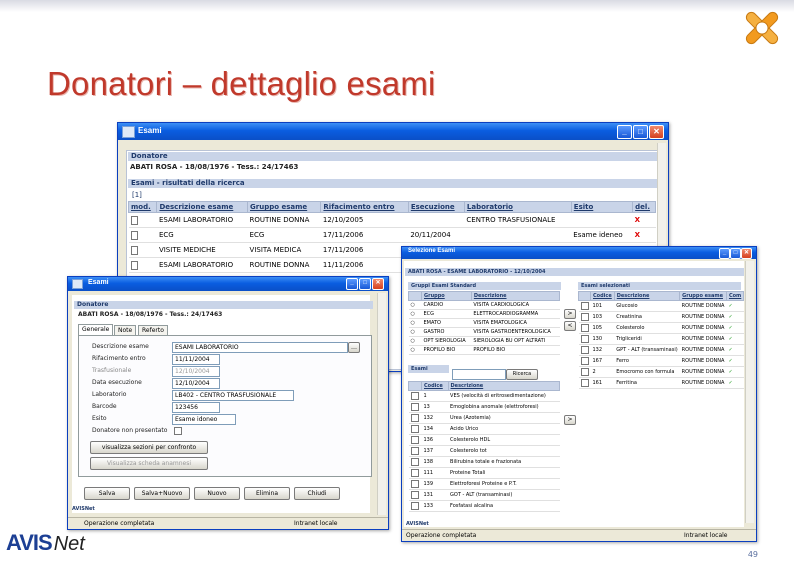  I want to click on col-group: Gruppo, so click(446, 296).